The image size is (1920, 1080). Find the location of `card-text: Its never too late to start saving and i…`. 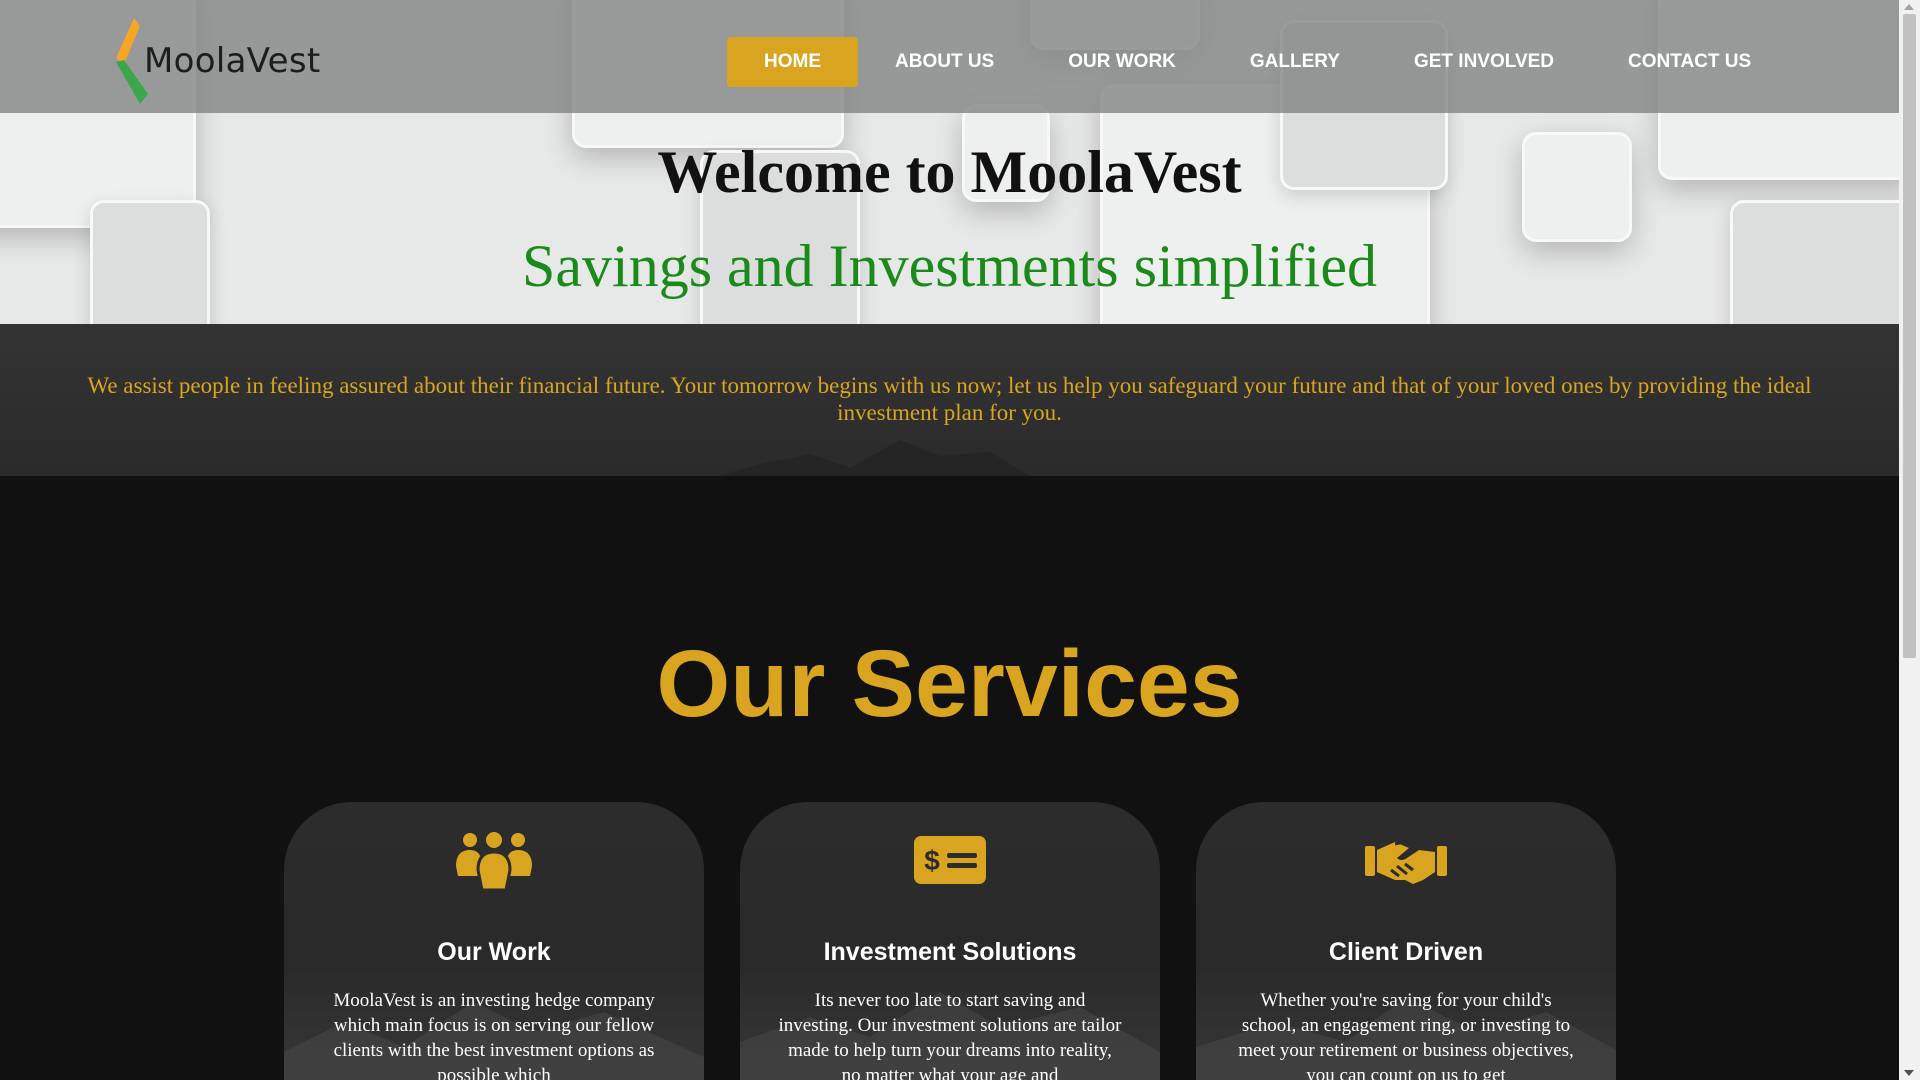

card-text: Its never too late to start saving and i… is located at coordinates (950, 1035).